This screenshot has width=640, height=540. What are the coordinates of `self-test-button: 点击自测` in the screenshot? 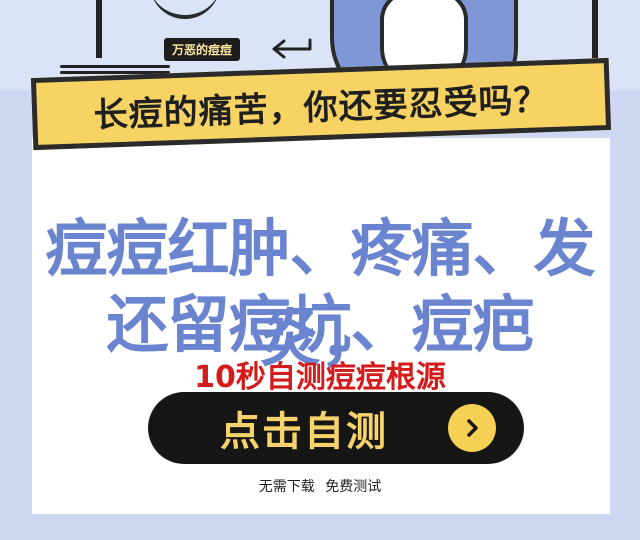 It's located at (336, 428).